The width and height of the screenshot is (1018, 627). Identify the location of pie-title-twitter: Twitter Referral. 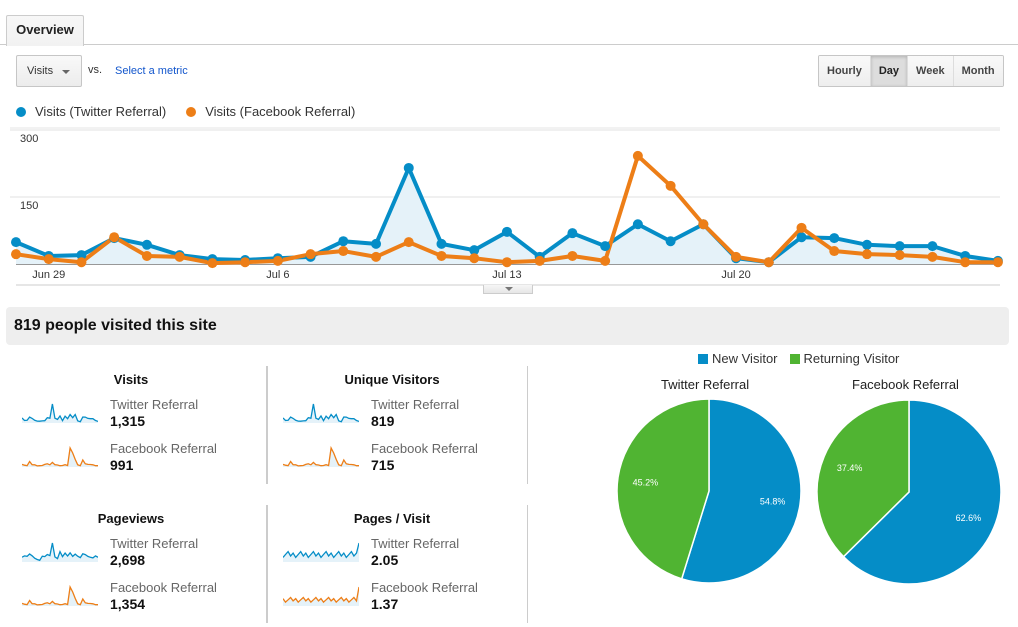
(705, 384).